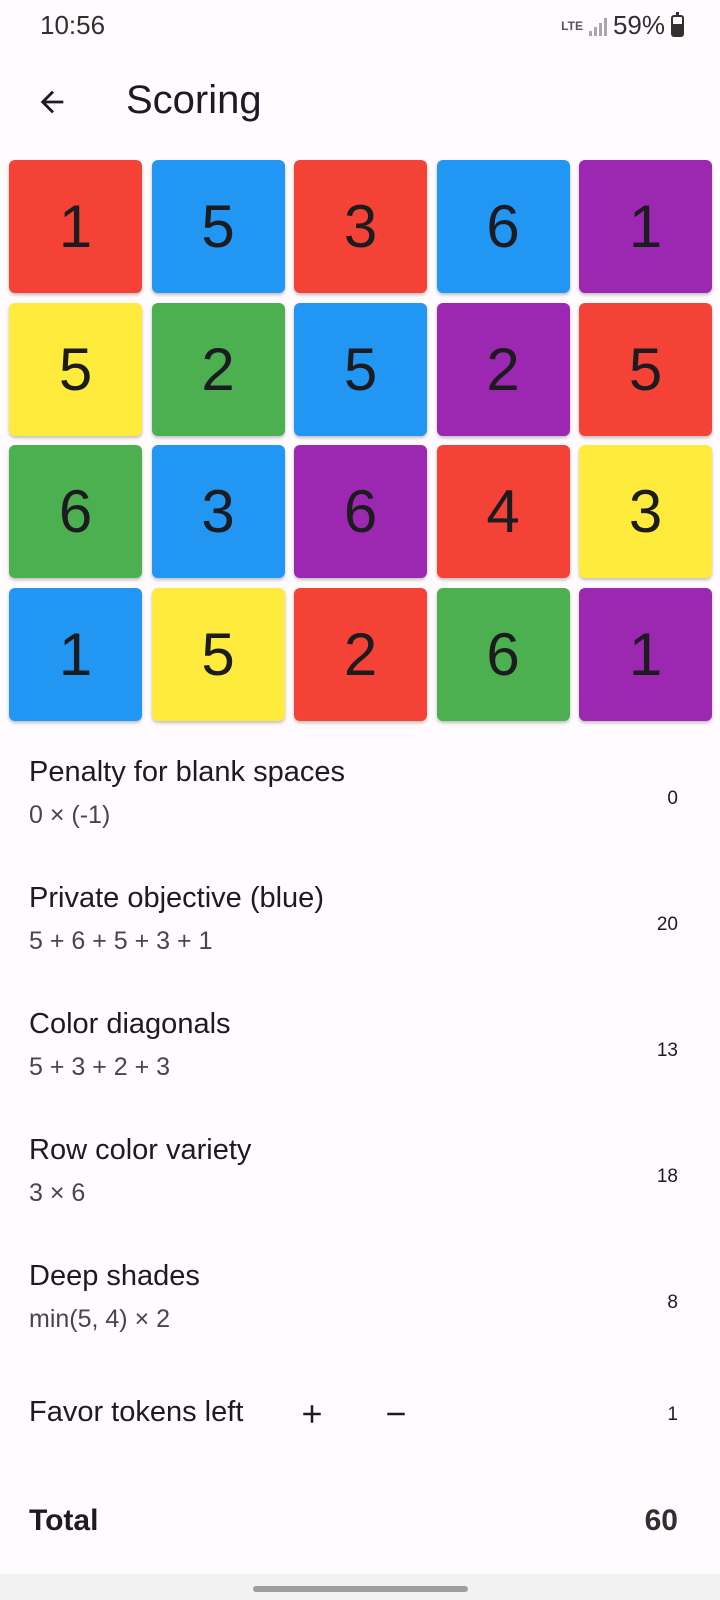 The width and height of the screenshot is (720, 1600). What do you see at coordinates (672, 1302) in the screenshot?
I see `score-value: 8` at bounding box center [672, 1302].